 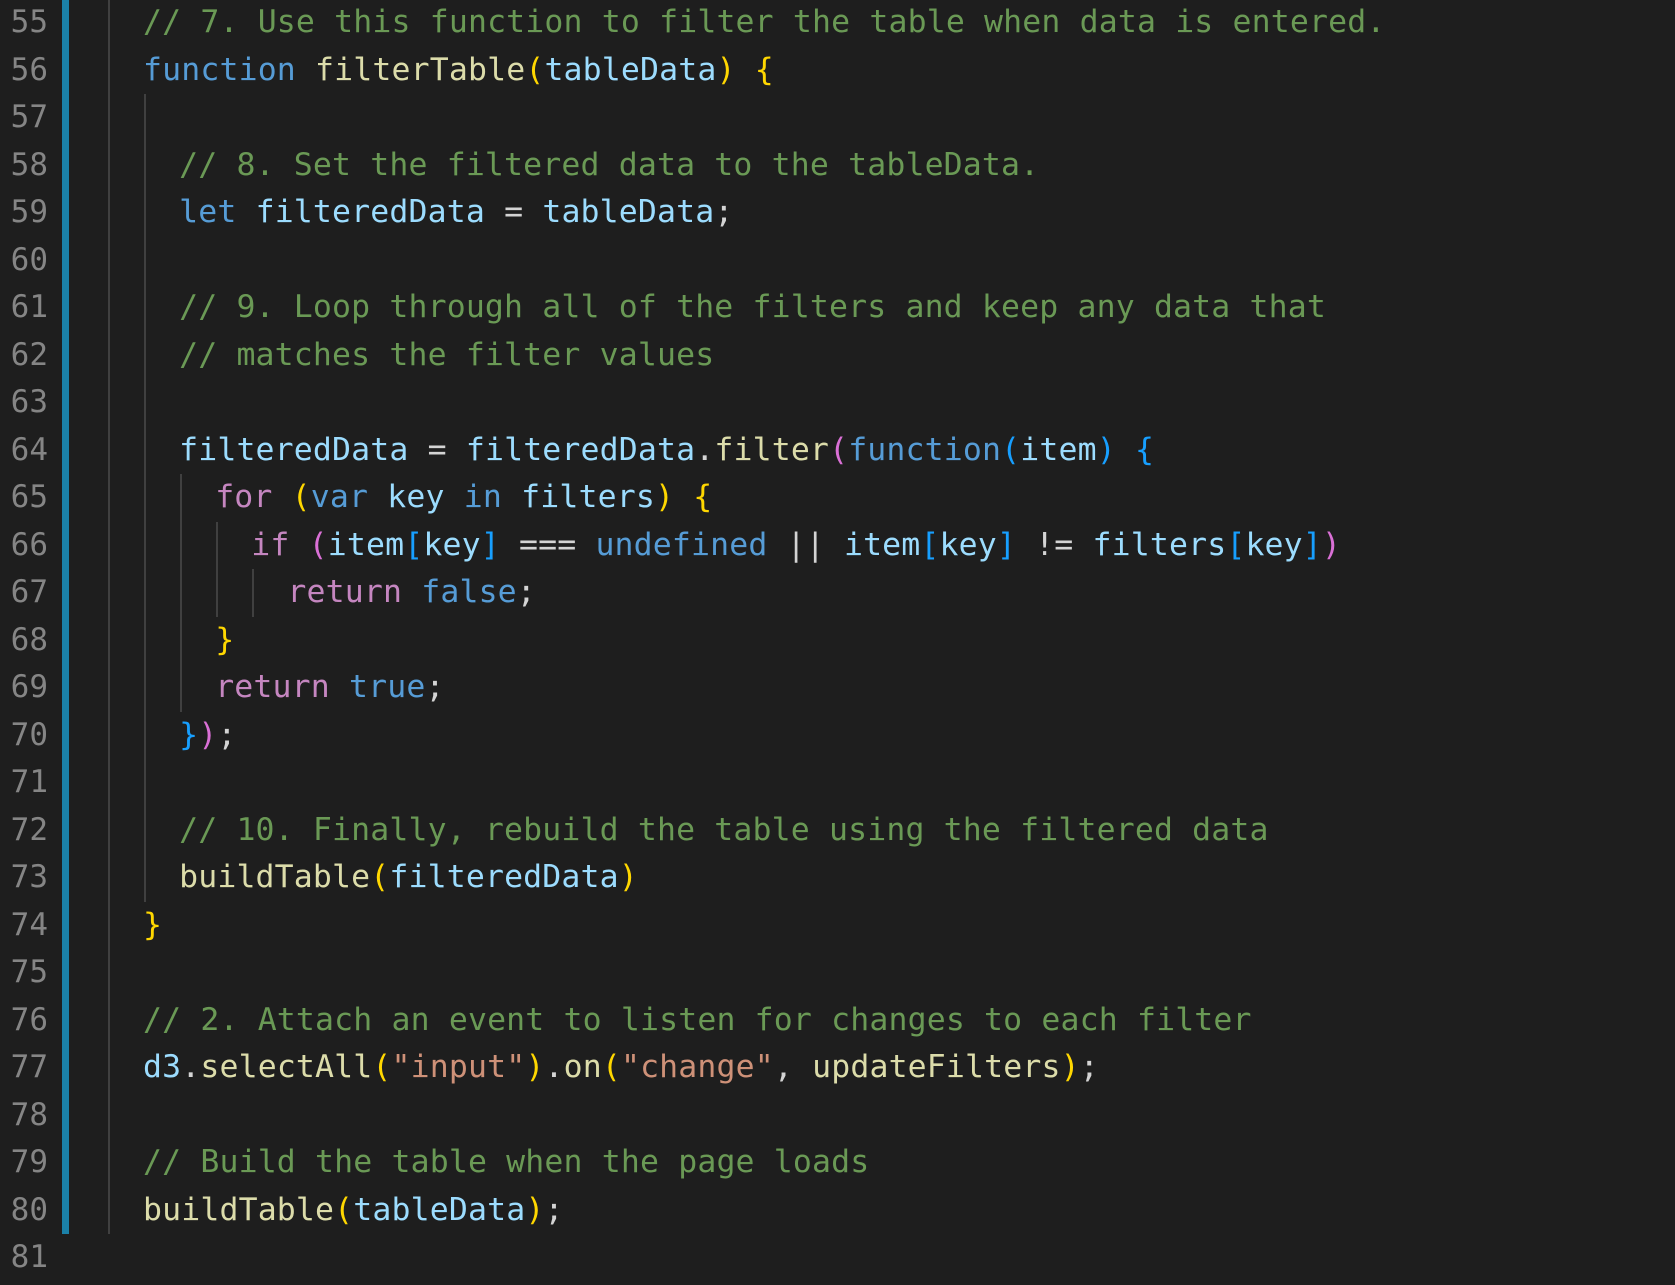 I want to click on code-line: 57, so click(x=837, y=118).